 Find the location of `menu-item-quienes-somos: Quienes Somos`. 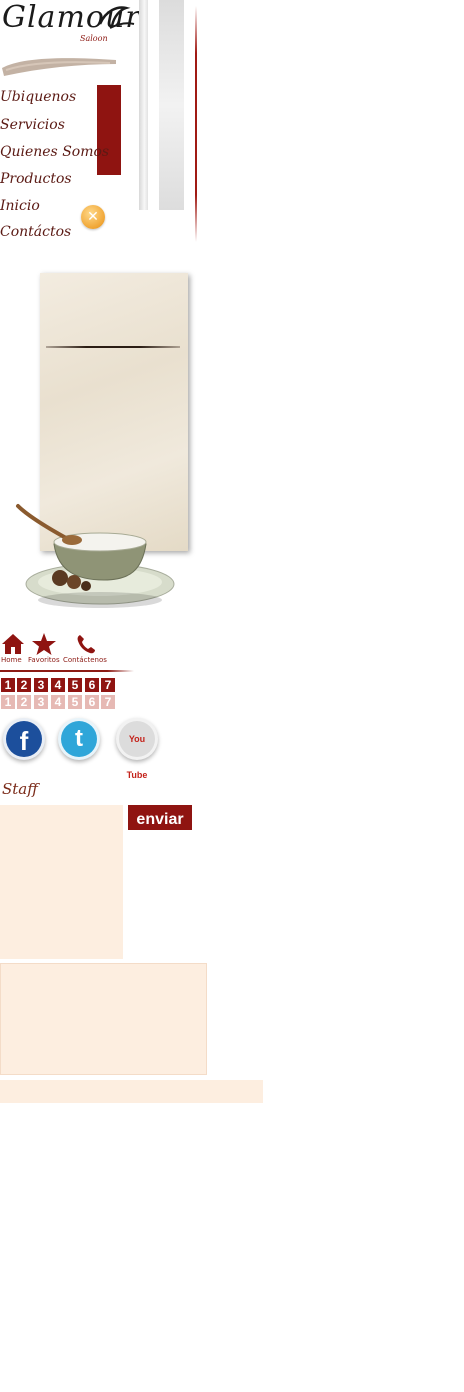

menu-item-quienes-somos: Quienes Somos is located at coordinates (54, 152).